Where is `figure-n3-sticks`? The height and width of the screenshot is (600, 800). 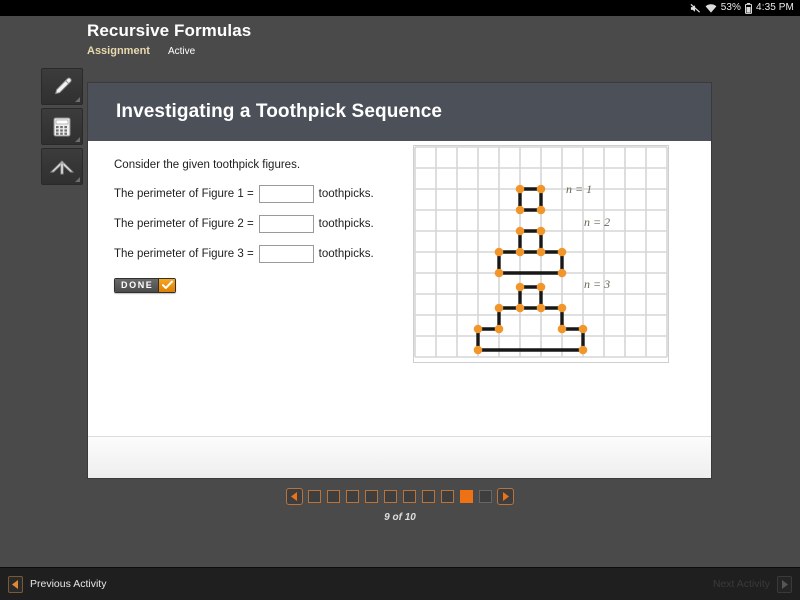
figure-n3-sticks is located at coordinates (530, 318).